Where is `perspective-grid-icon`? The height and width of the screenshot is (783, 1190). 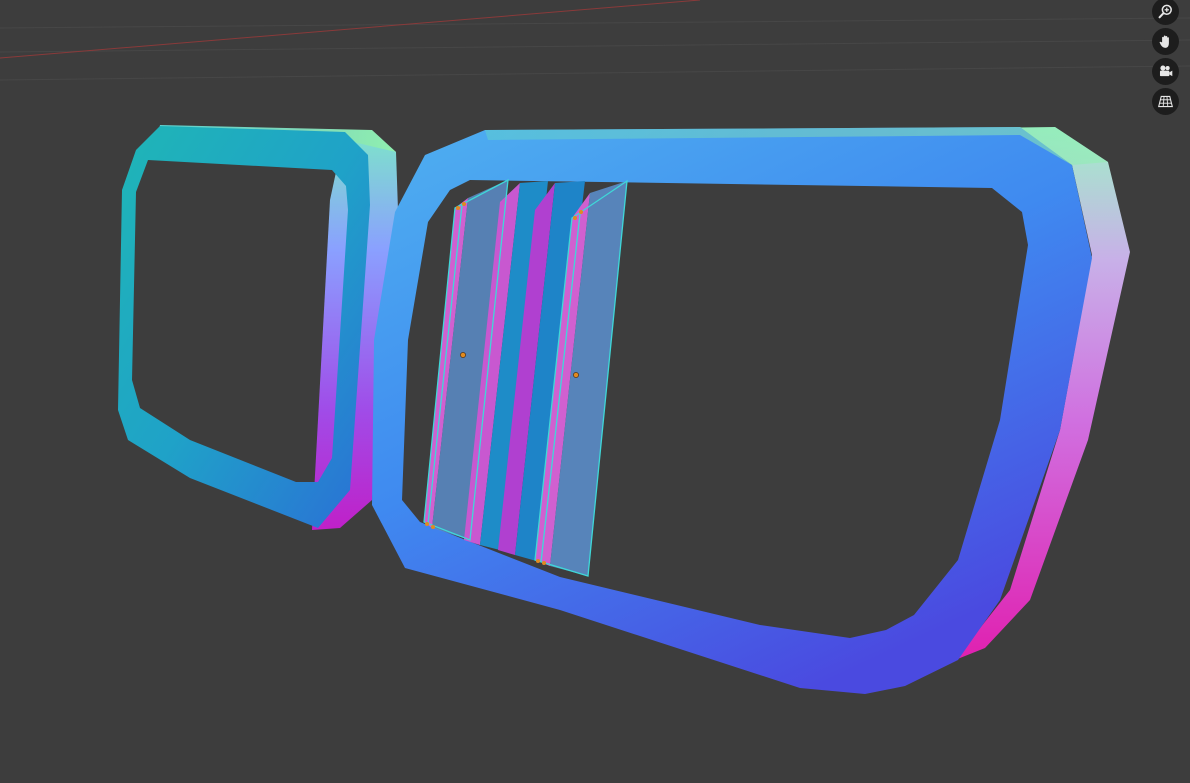
perspective-grid-icon is located at coordinates (1165, 101).